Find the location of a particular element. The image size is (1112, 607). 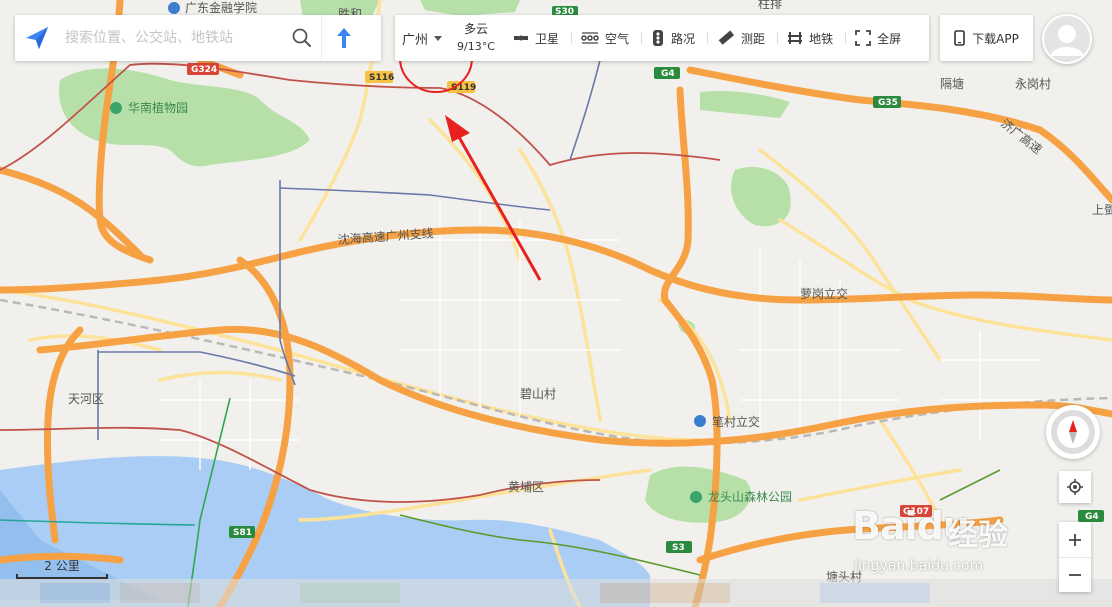

search-input is located at coordinates (171, 38).